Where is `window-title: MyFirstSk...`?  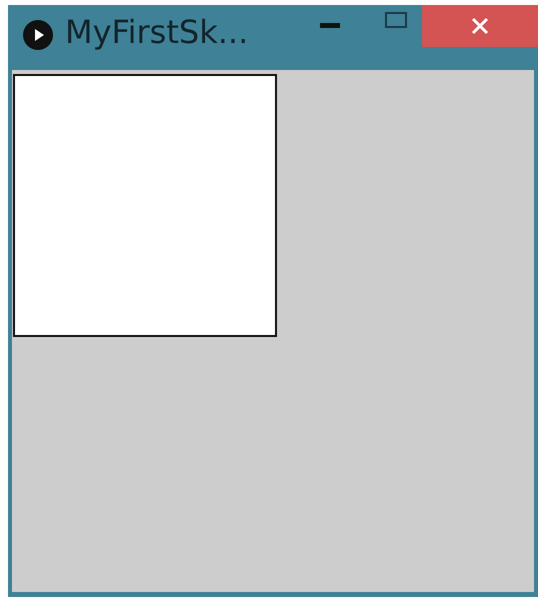
window-title: MyFirstSk... is located at coordinates (156, 32).